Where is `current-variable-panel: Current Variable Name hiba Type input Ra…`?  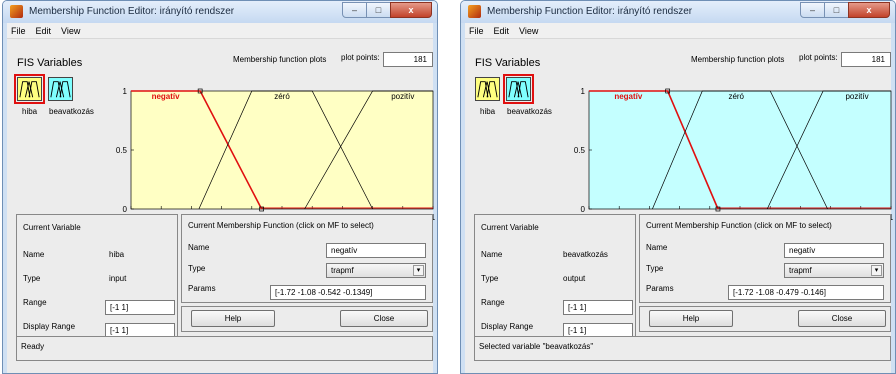
current-variable-panel: Current Variable Name hiba Type input Ra… is located at coordinates (97, 283).